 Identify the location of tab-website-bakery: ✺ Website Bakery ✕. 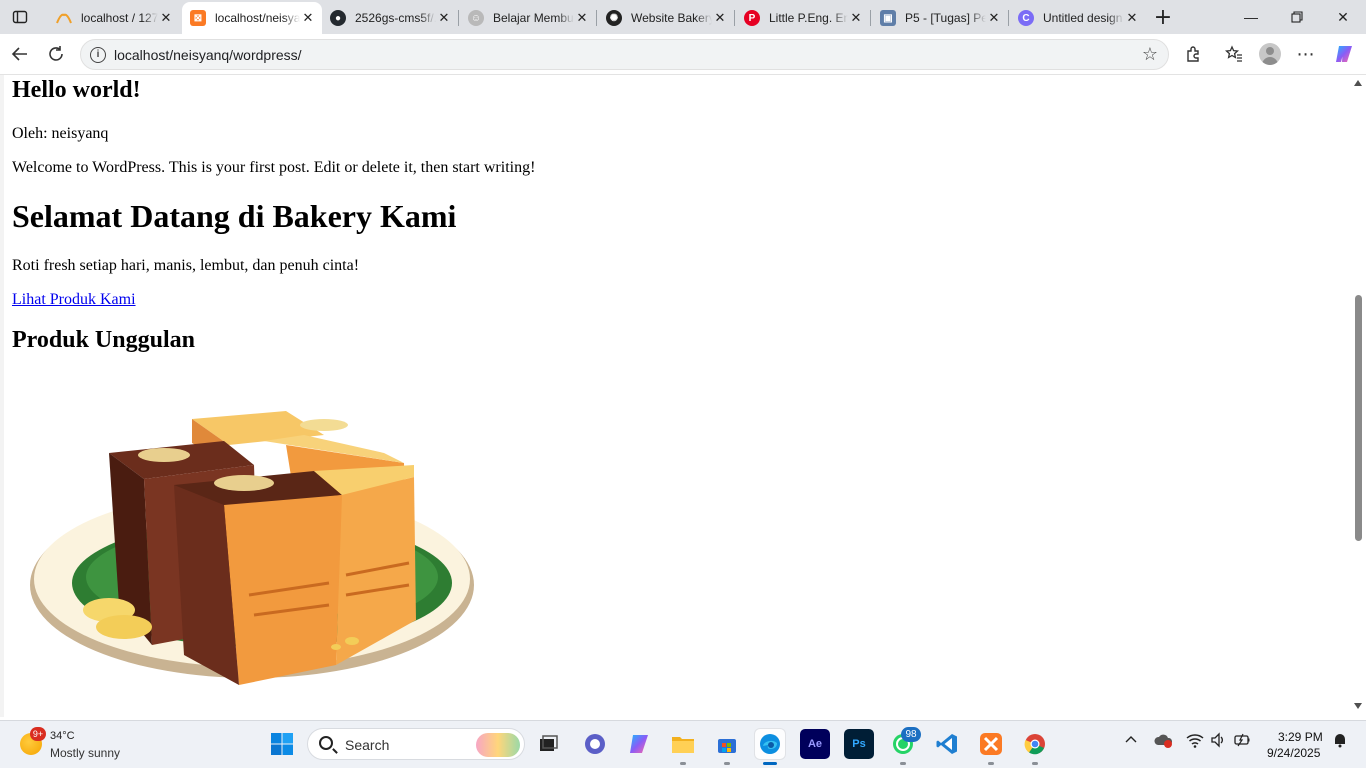
(666, 18).